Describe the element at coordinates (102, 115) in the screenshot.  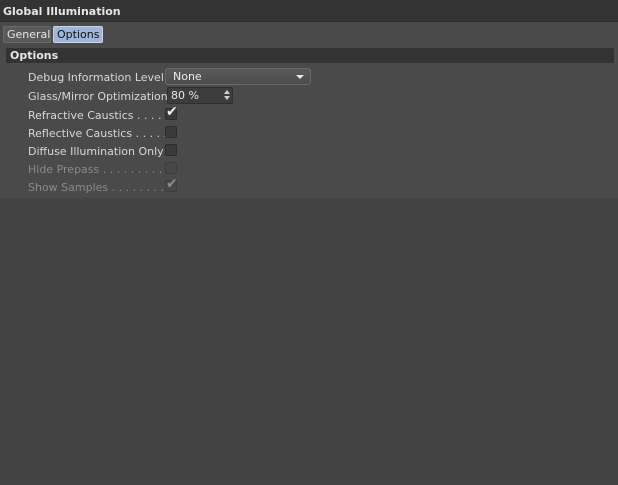
I see `refractive-caustics-label: Refractive Caustics . . . . . .` at that location.